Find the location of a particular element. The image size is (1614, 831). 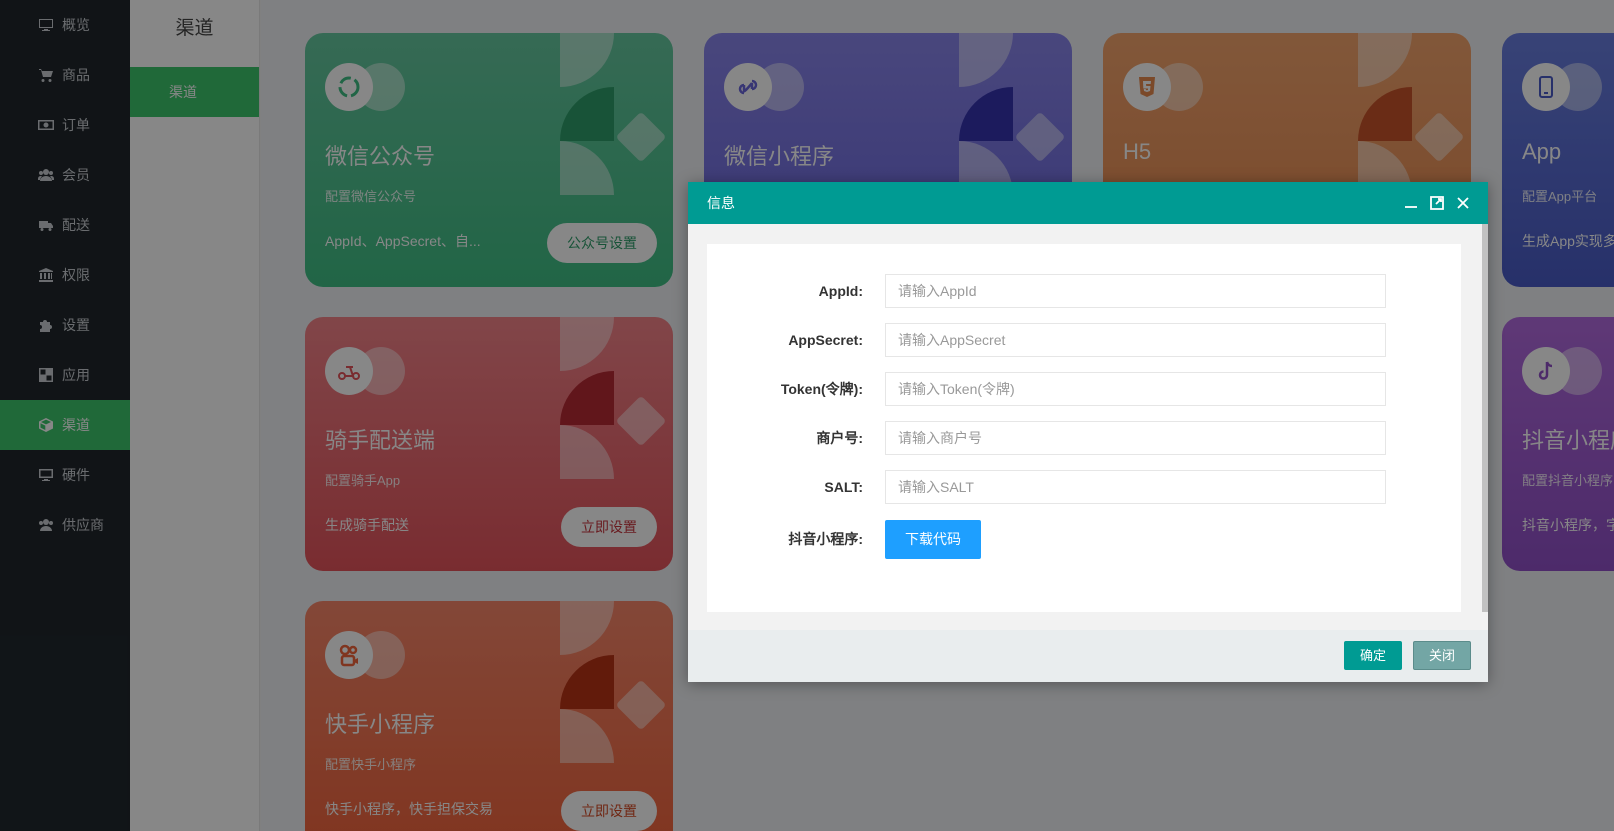

token-label: Token(令牌): is located at coordinates (821, 389).